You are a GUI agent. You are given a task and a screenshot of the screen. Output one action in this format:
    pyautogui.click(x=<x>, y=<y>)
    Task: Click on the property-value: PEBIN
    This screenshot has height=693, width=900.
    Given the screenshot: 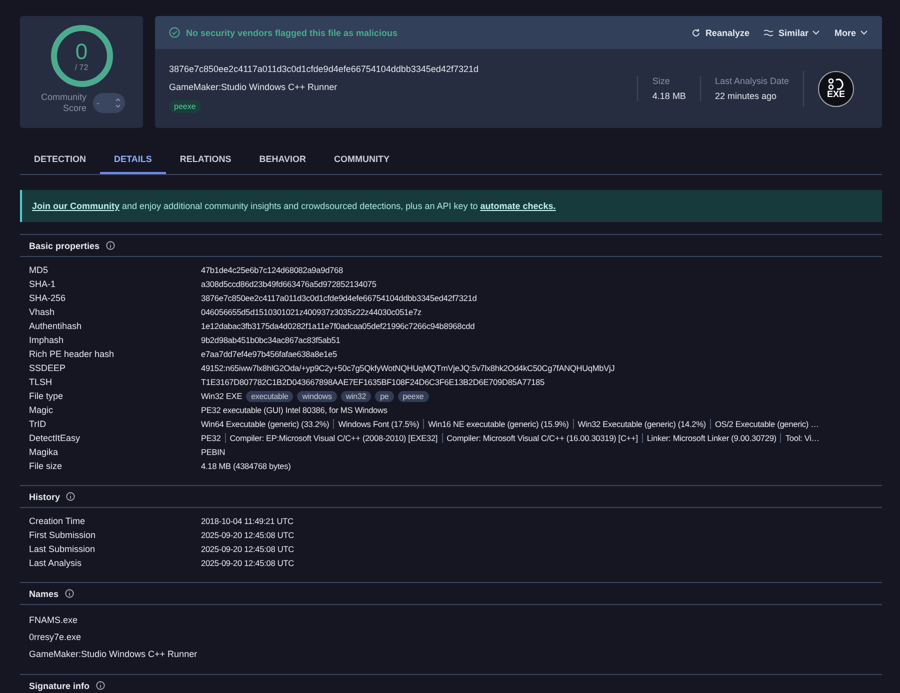 What is the action you would take?
    pyautogui.click(x=213, y=452)
    